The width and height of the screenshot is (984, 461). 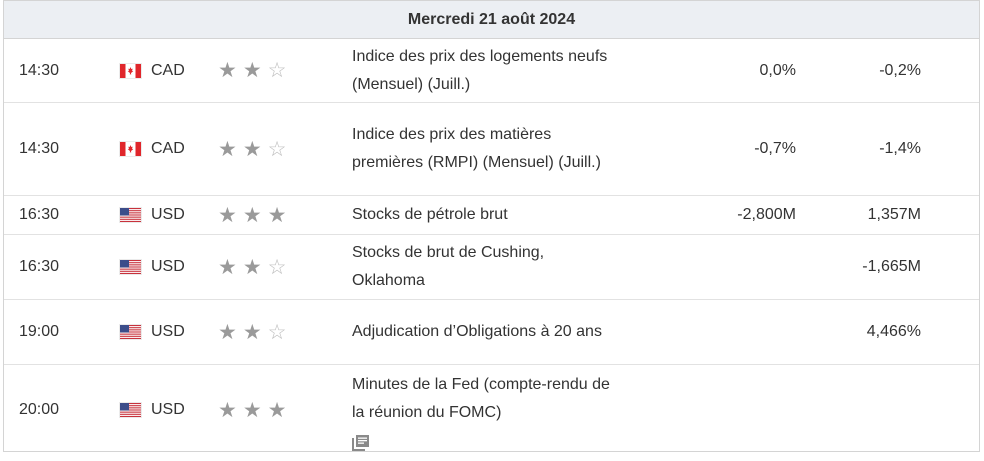 What do you see at coordinates (777, 70) in the screenshot?
I see `event-actual: 0,0%` at bounding box center [777, 70].